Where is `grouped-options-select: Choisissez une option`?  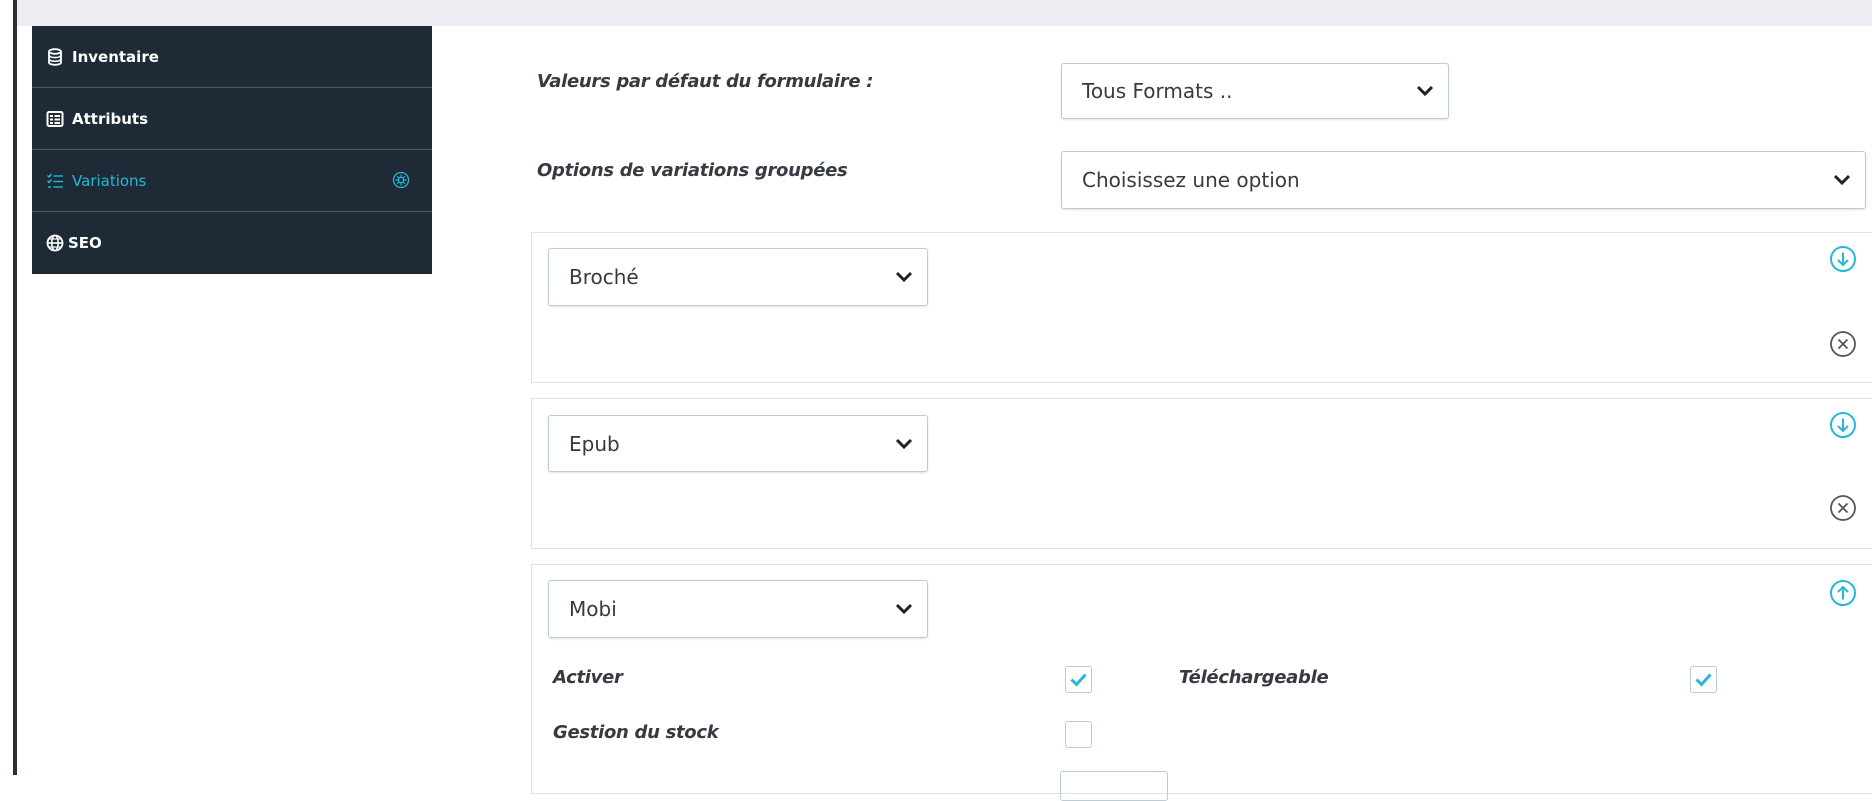
grouped-options-select: Choisissez une option is located at coordinates (1463, 180).